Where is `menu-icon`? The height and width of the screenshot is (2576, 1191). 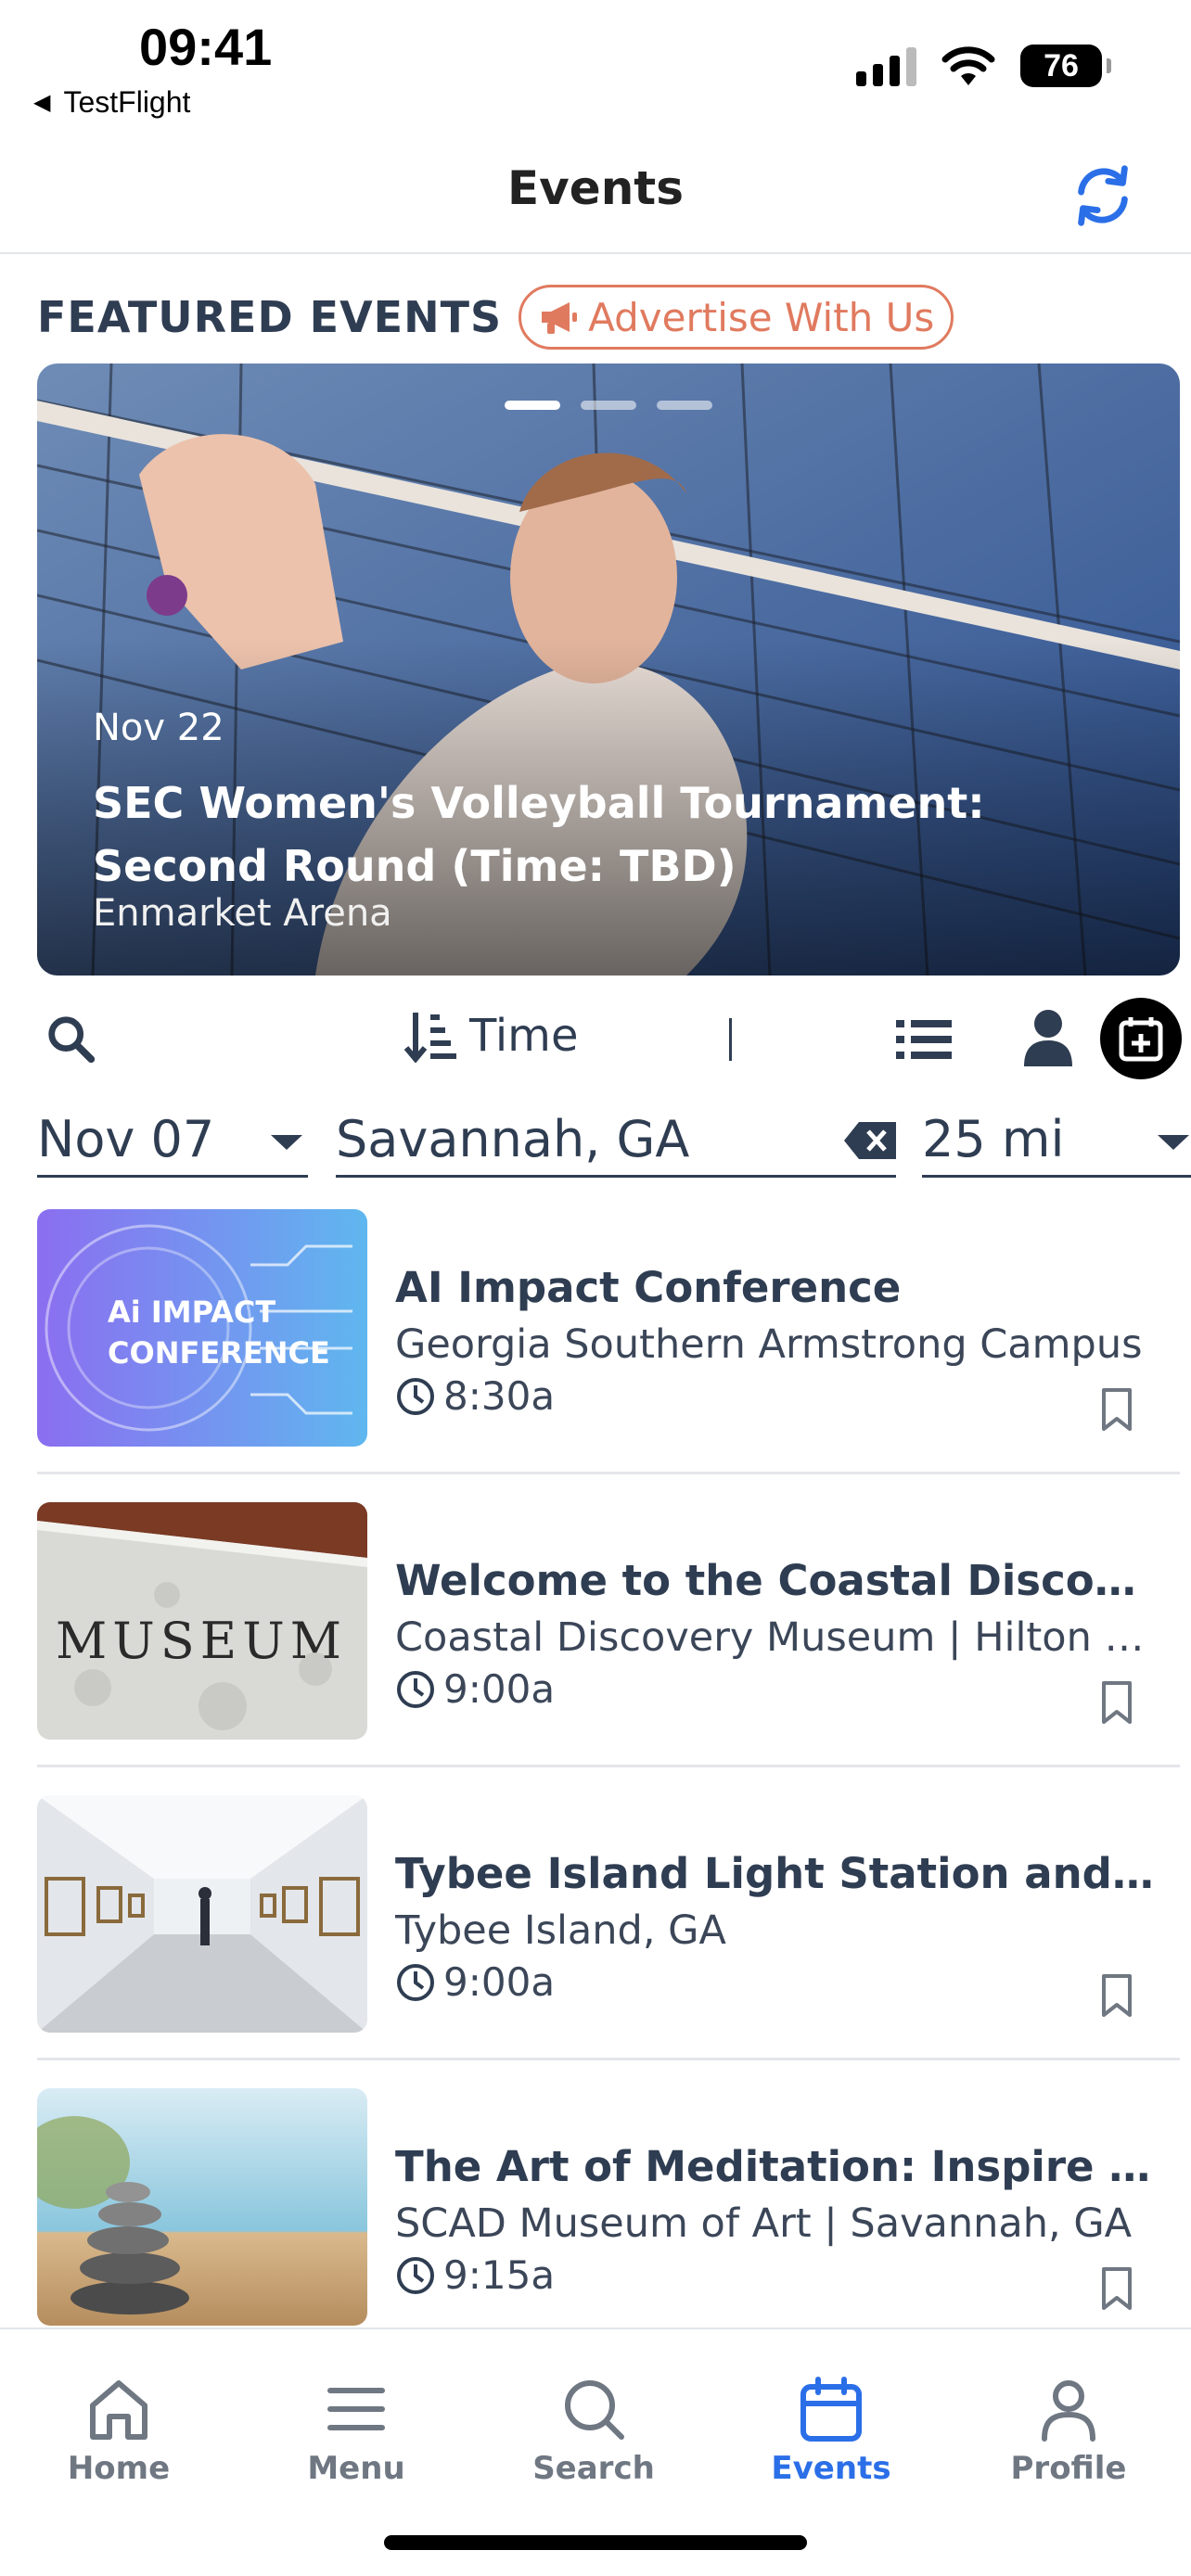
menu-icon is located at coordinates (356, 2409).